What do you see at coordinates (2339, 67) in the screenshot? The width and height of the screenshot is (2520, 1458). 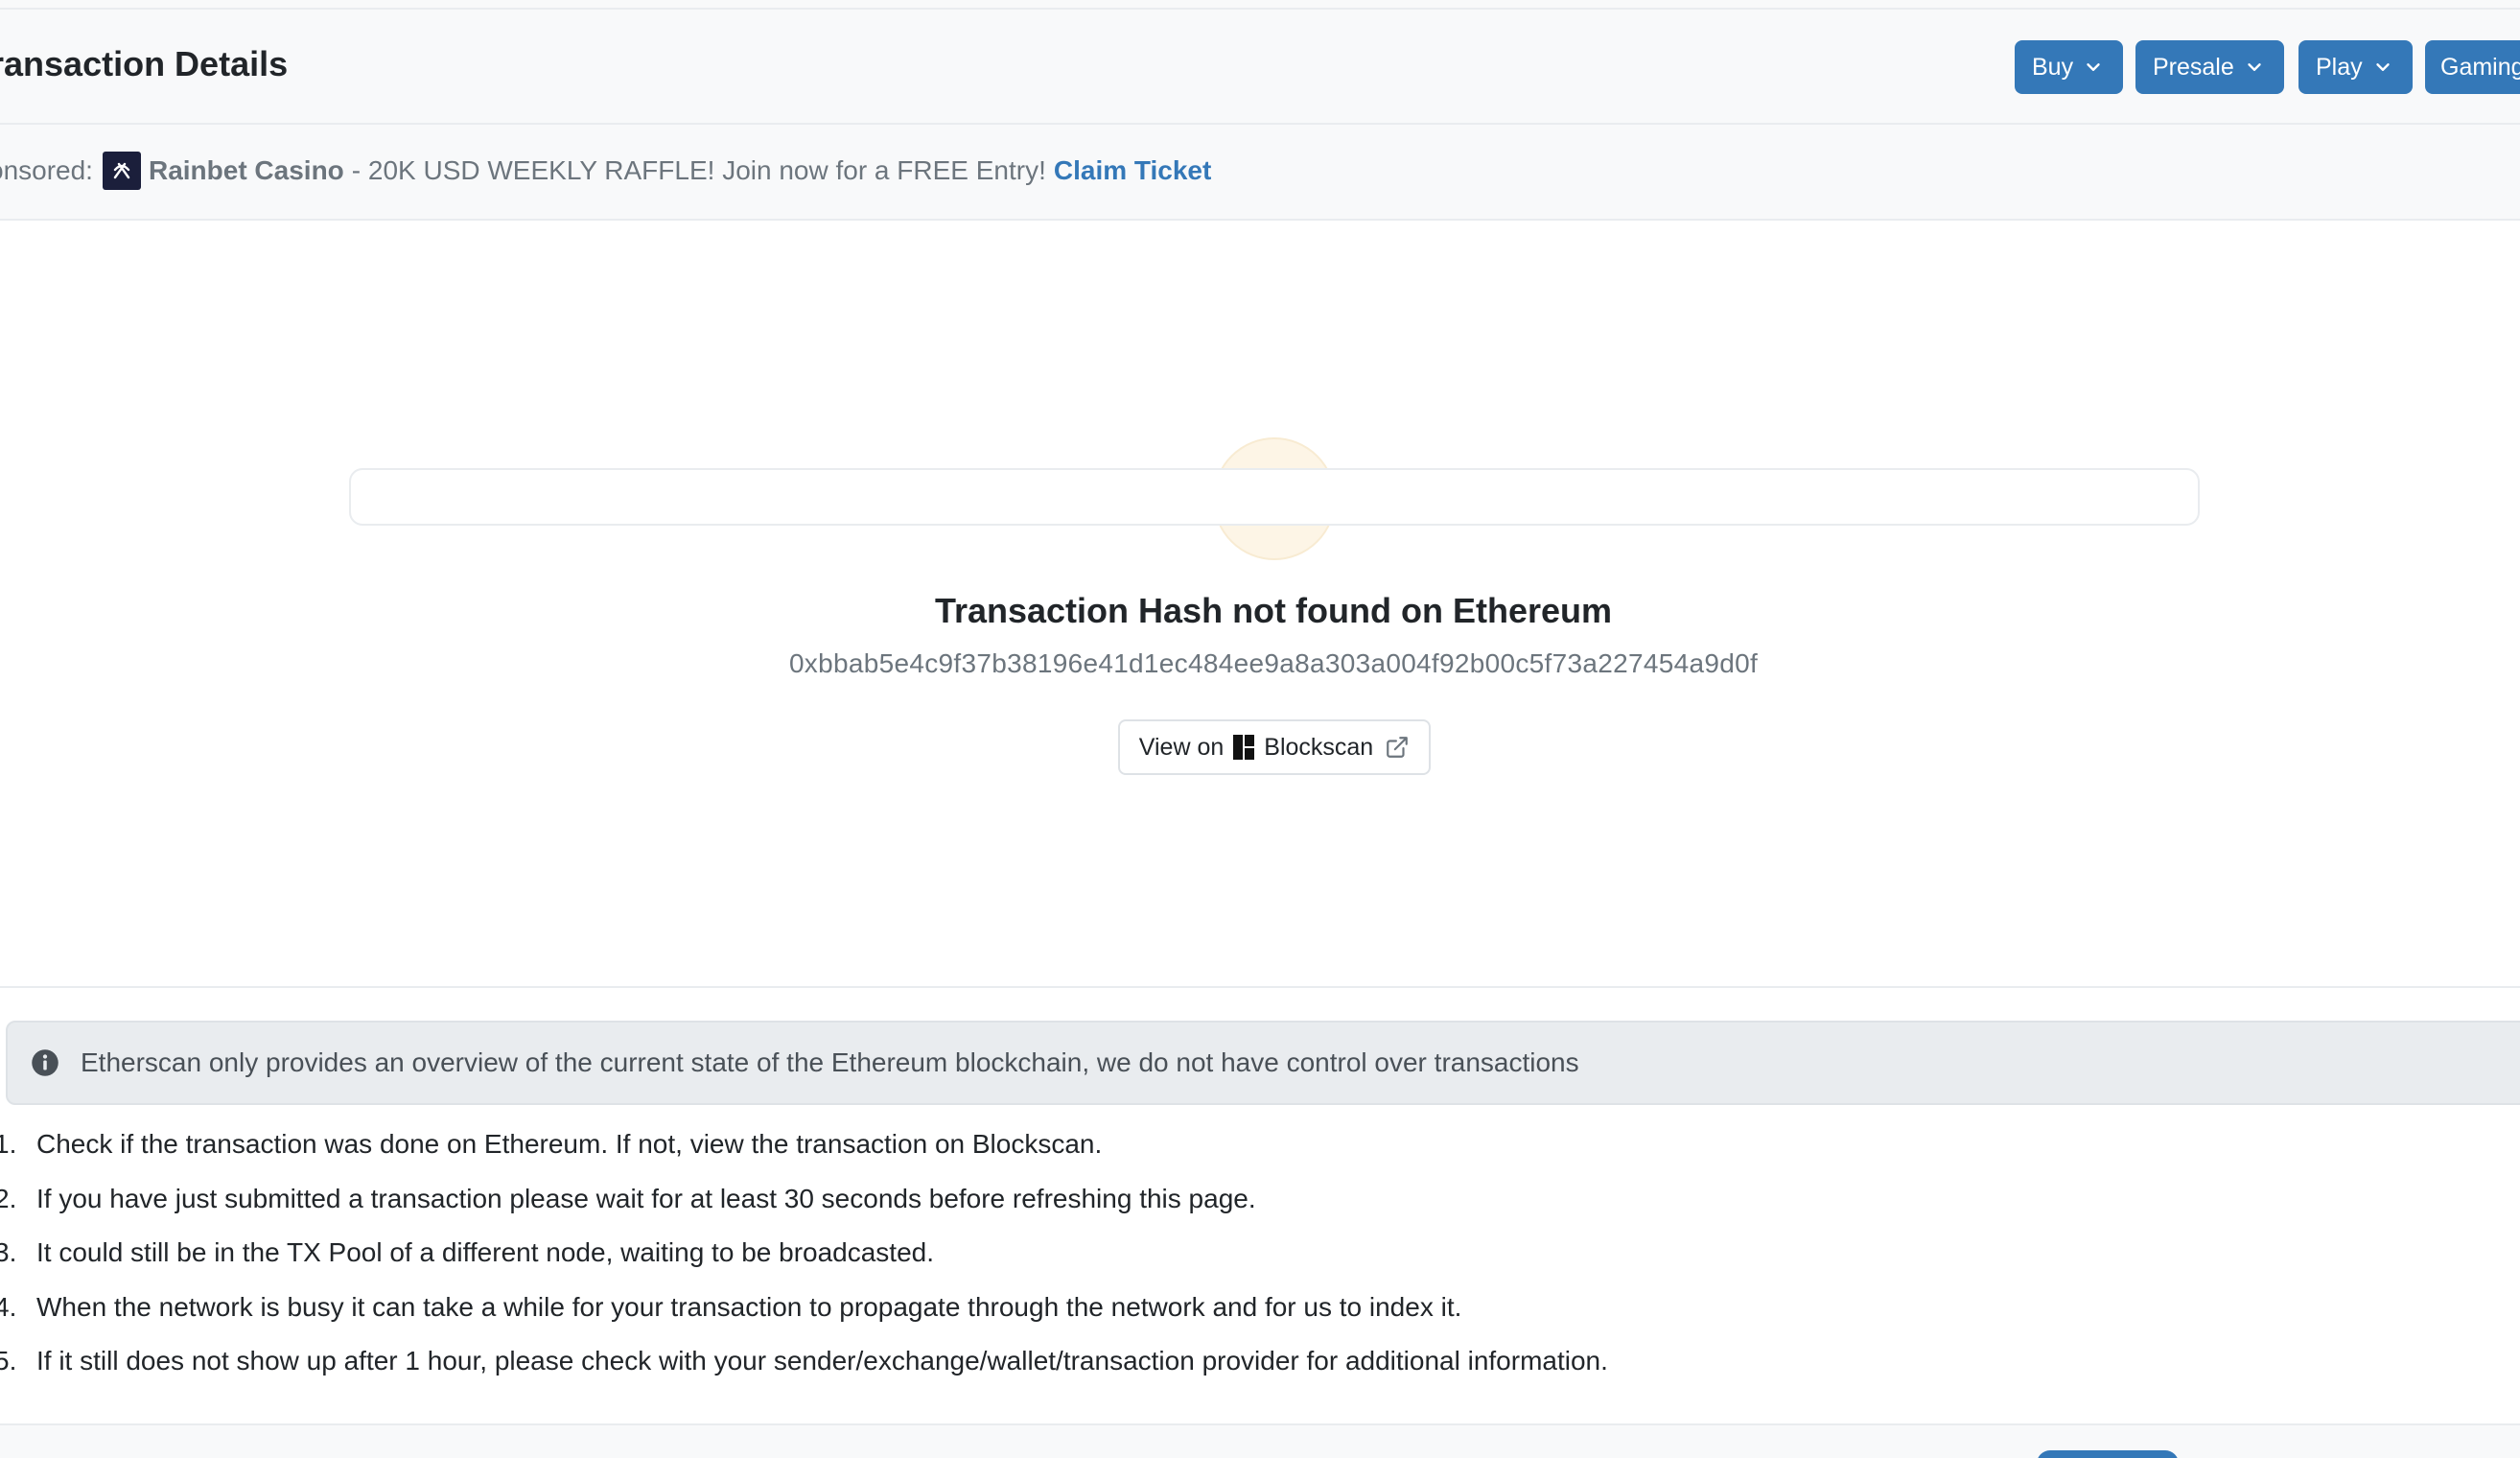 I see `play-menu-label: Play` at bounding box center [2339, 67].